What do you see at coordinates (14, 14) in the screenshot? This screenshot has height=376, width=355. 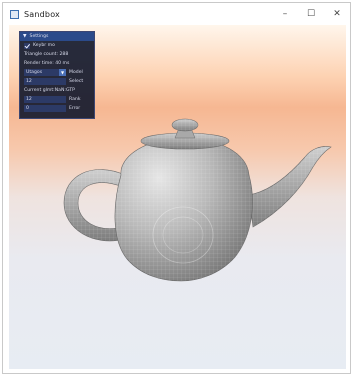 I see `app-icon` at bounding box center [14, 14].